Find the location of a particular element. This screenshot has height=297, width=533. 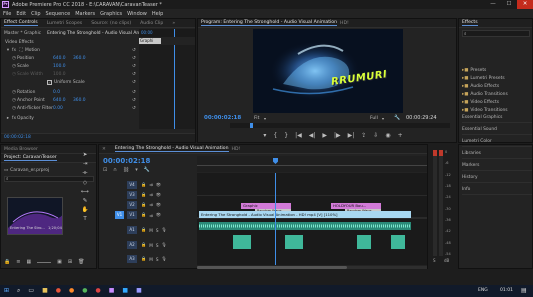

pen-tool-icon: ✎ is located at coordinates (85, 201).